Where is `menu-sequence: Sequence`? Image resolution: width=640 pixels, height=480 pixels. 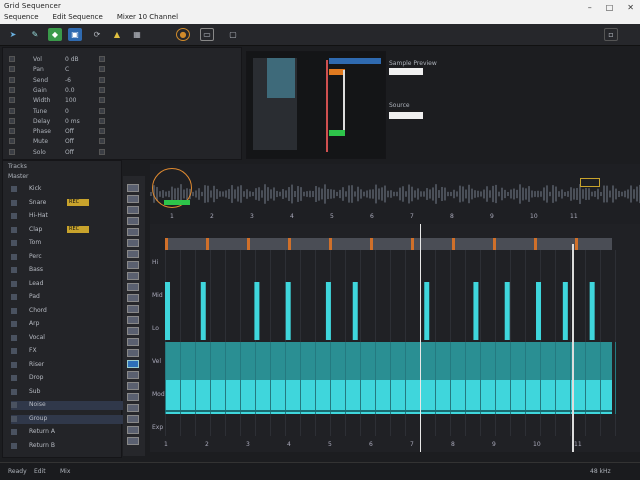
menu-sequence: Sequence is located at coordinates (21, 17).